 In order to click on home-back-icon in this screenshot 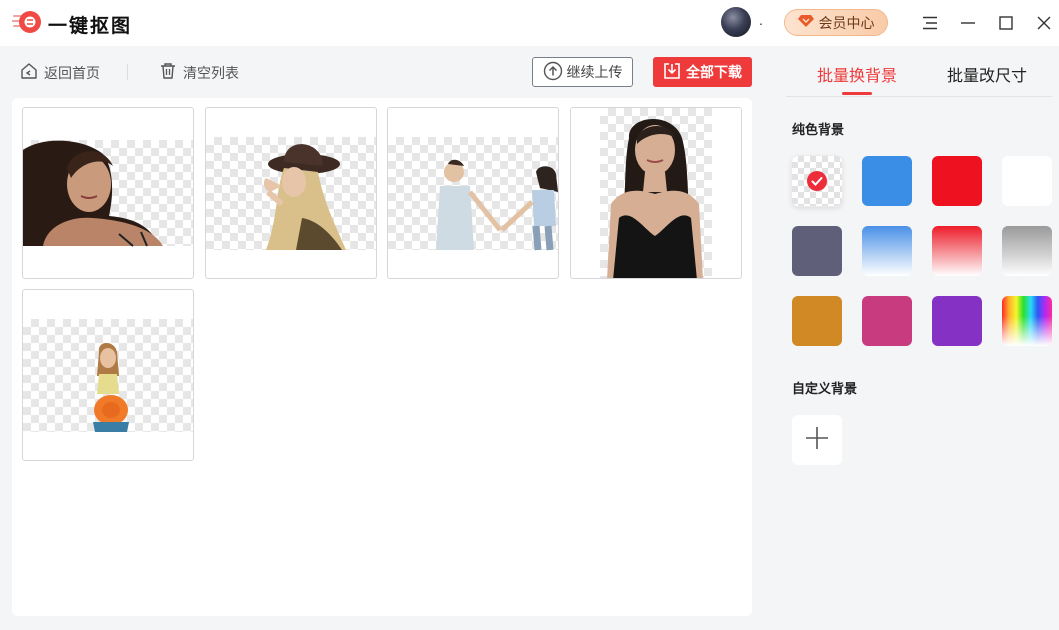, I will do `click(29, 72)`.